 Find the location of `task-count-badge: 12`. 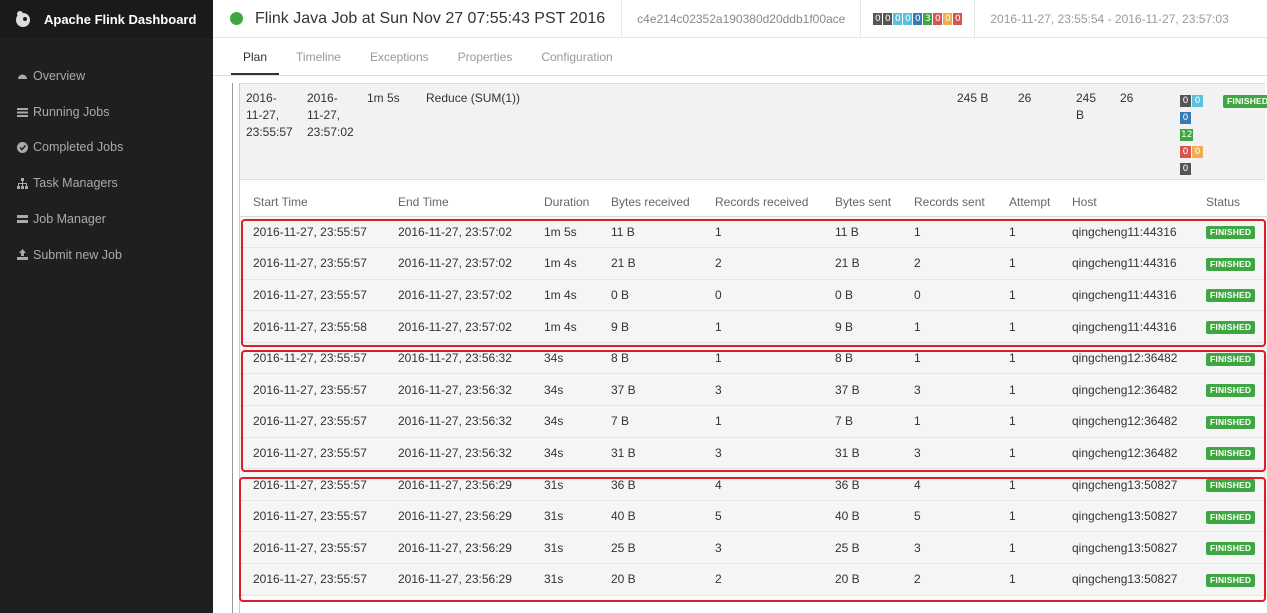

task-count-badge: 12 is located at coordinates (1187, 135).